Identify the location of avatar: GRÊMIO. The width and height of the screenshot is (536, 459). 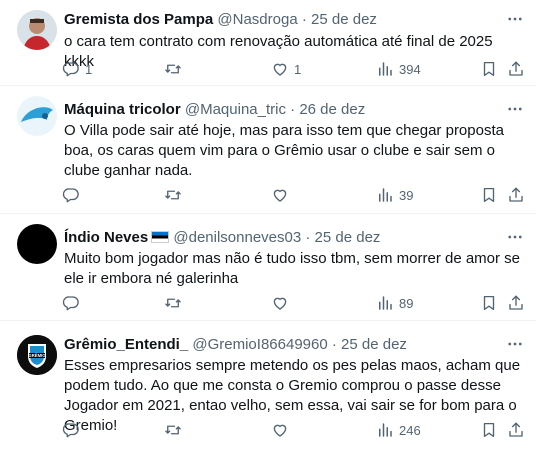
(37, 355).